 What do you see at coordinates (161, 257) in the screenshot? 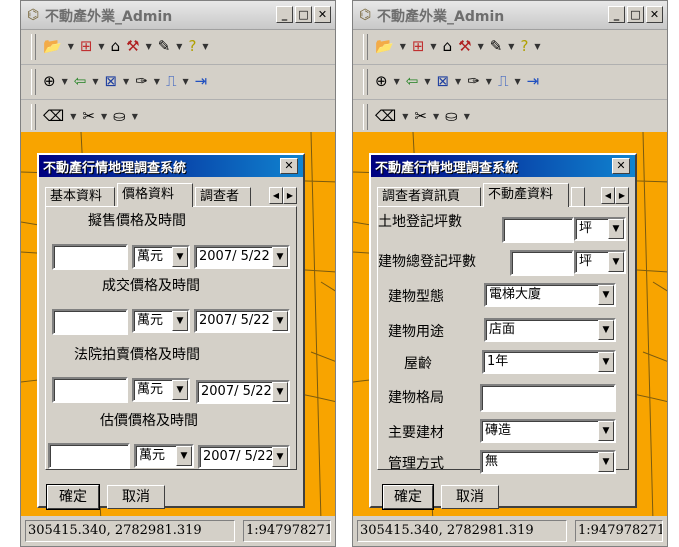
I see `asking-price-unit-select: 萬元 ▼` at bounding box center [161, 257].